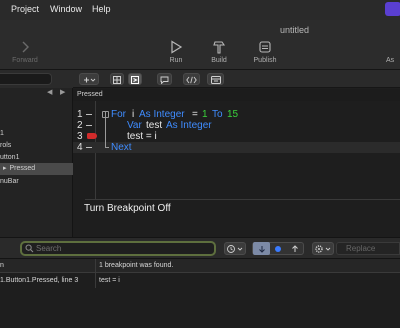  I want to click on gear-icon, so click(323, 249).